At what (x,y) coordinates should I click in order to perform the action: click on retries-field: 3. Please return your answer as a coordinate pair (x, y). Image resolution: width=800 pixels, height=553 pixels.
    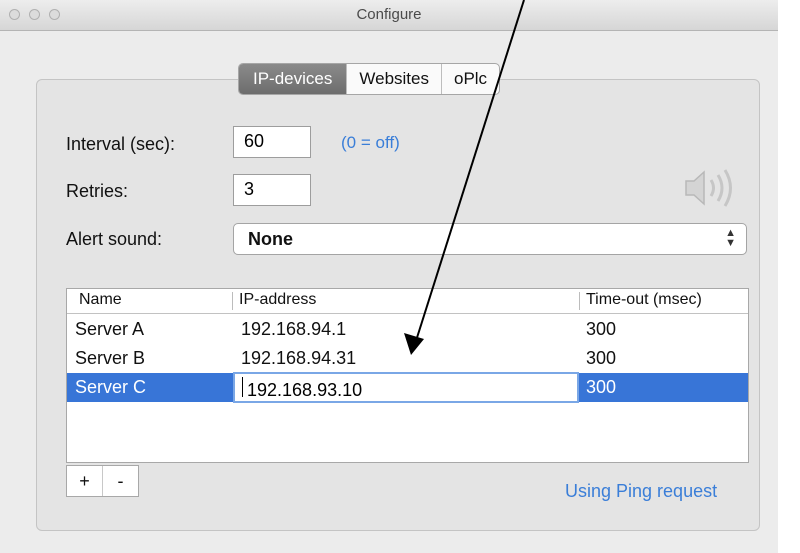
    Looking at the image, I should click on (272, 190).